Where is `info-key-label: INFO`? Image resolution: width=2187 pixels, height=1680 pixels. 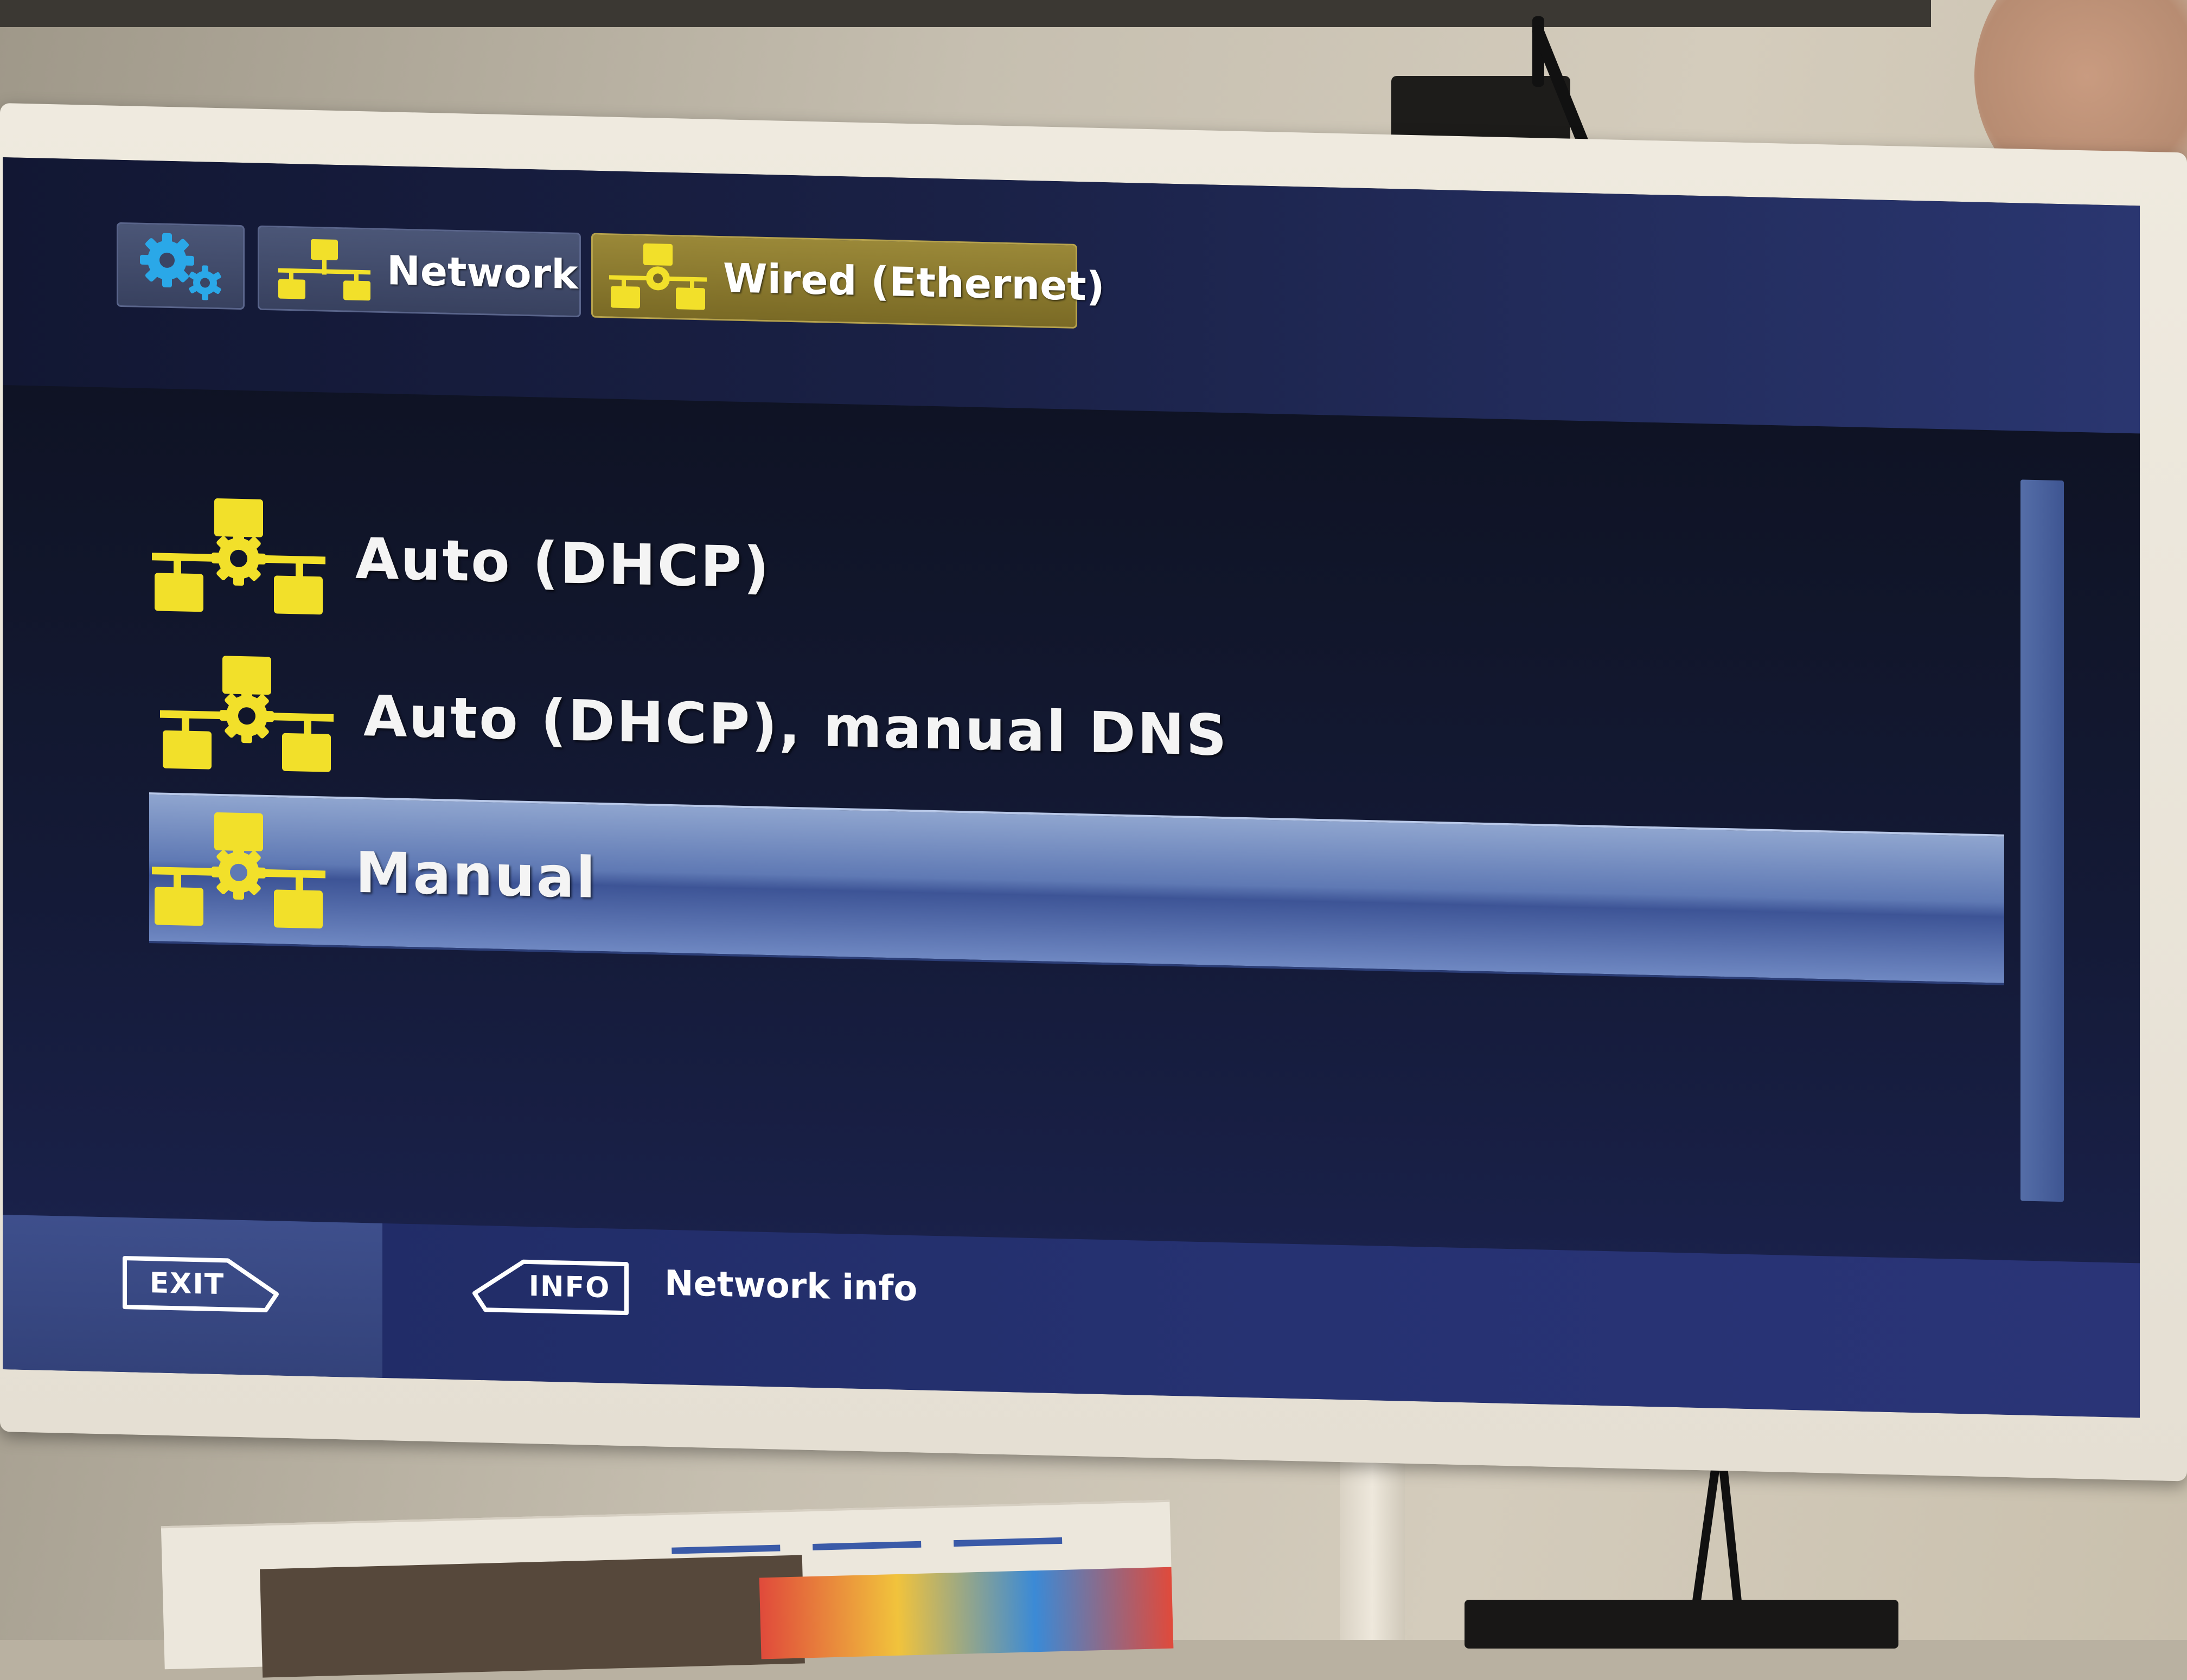 info-key-label: INFO is located at coordinates (570, 1287).